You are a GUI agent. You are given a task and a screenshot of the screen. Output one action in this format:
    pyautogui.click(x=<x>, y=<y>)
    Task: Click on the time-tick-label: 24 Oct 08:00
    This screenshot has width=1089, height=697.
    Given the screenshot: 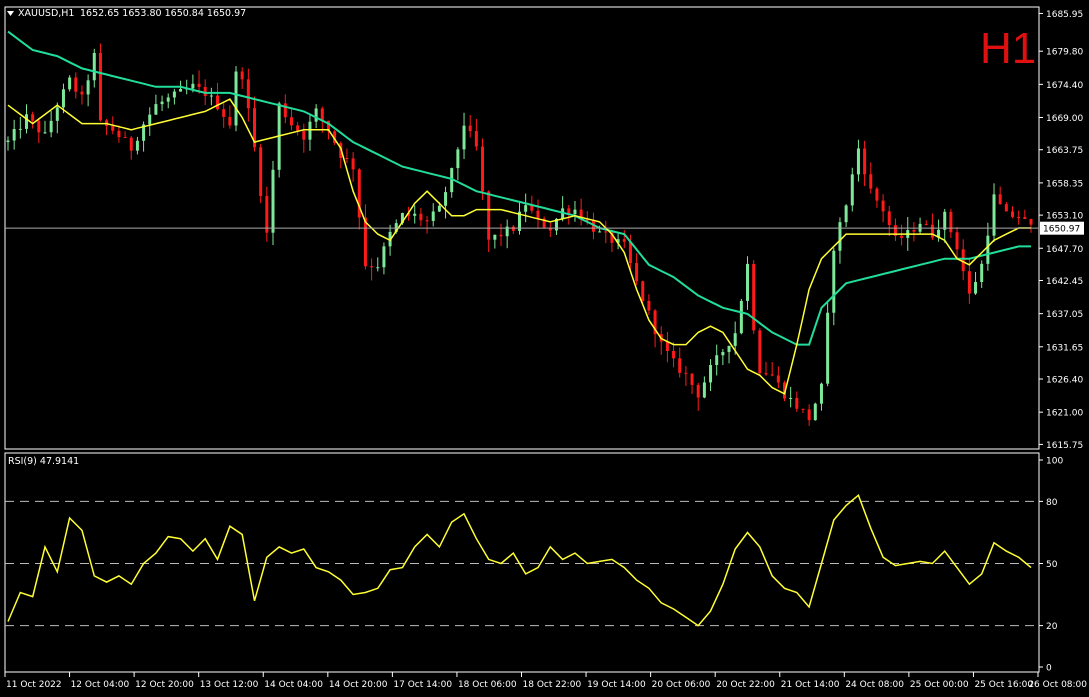 What is the action you would take?
    pyautogui.click(x=874, y=685)
    